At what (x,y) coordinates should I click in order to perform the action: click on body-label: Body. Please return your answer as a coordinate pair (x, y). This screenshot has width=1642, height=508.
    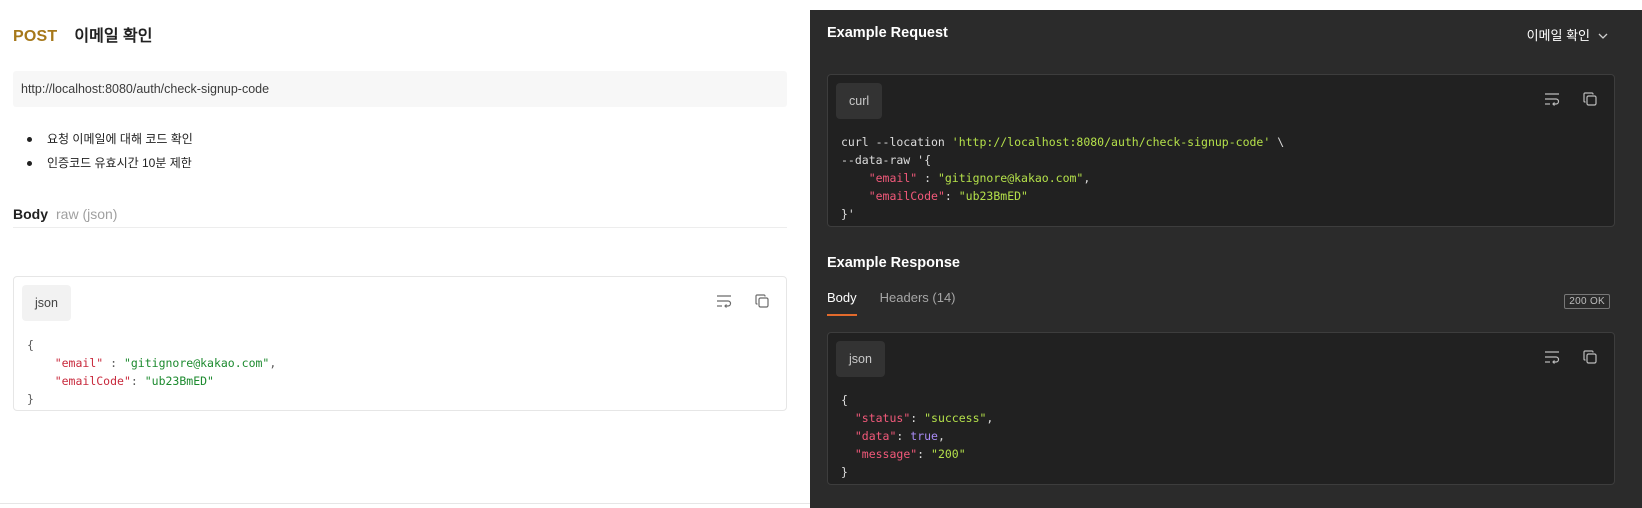
    Looking at the image, I should click on (30, 214).